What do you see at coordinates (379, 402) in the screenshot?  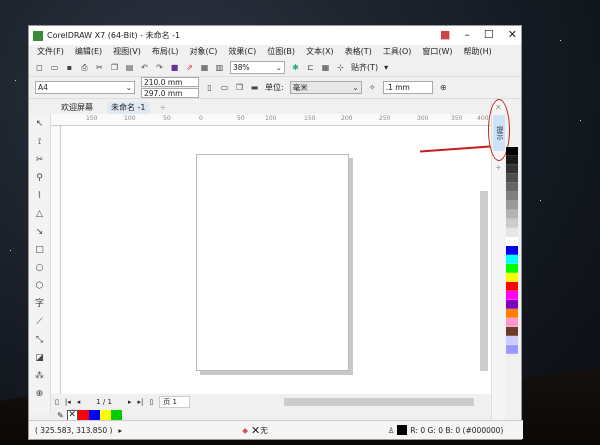 I see `horizontal-scrollbar` at bounding box center [379, 402].